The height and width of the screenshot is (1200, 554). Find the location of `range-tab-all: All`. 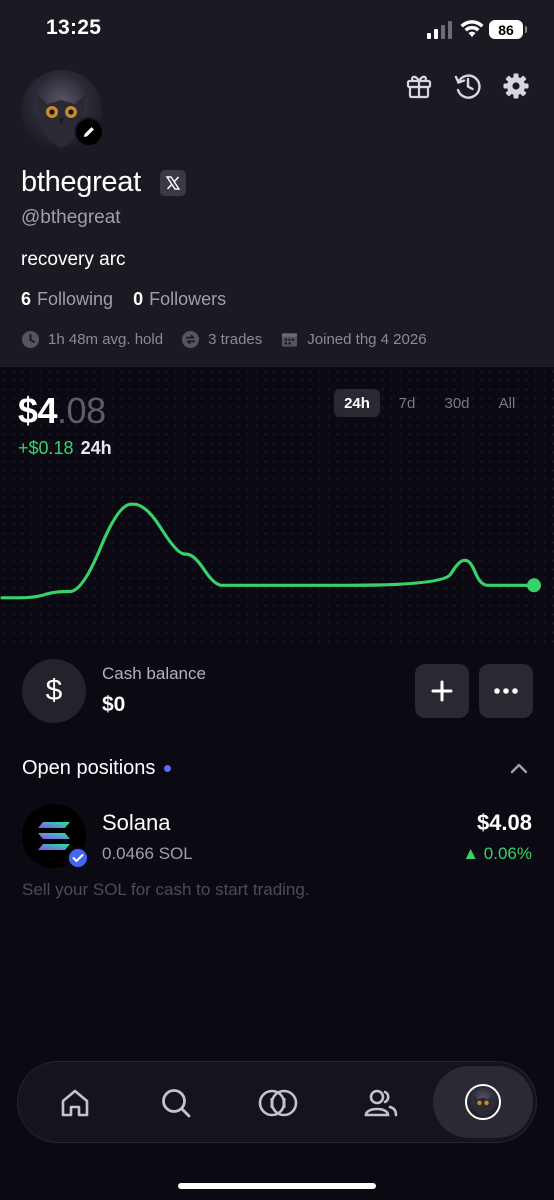

range-tab-all: All is located at coordinates (507, 403).